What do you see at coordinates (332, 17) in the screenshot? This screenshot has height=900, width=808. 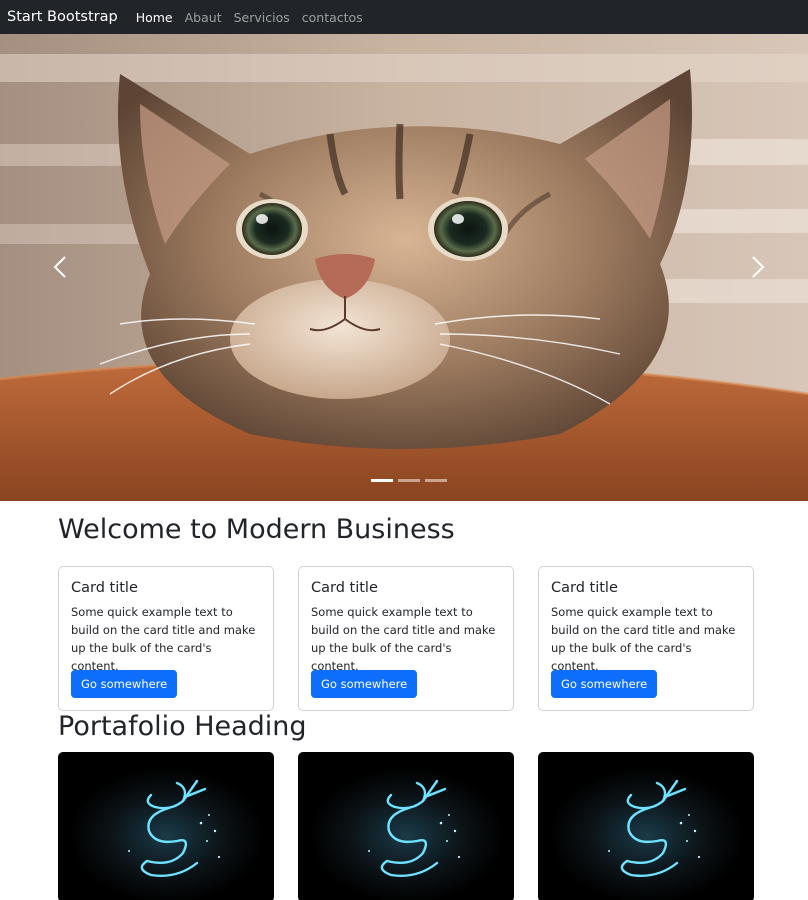 I see `nav-link-contacts: contactos` at bounding box center [332, 17].